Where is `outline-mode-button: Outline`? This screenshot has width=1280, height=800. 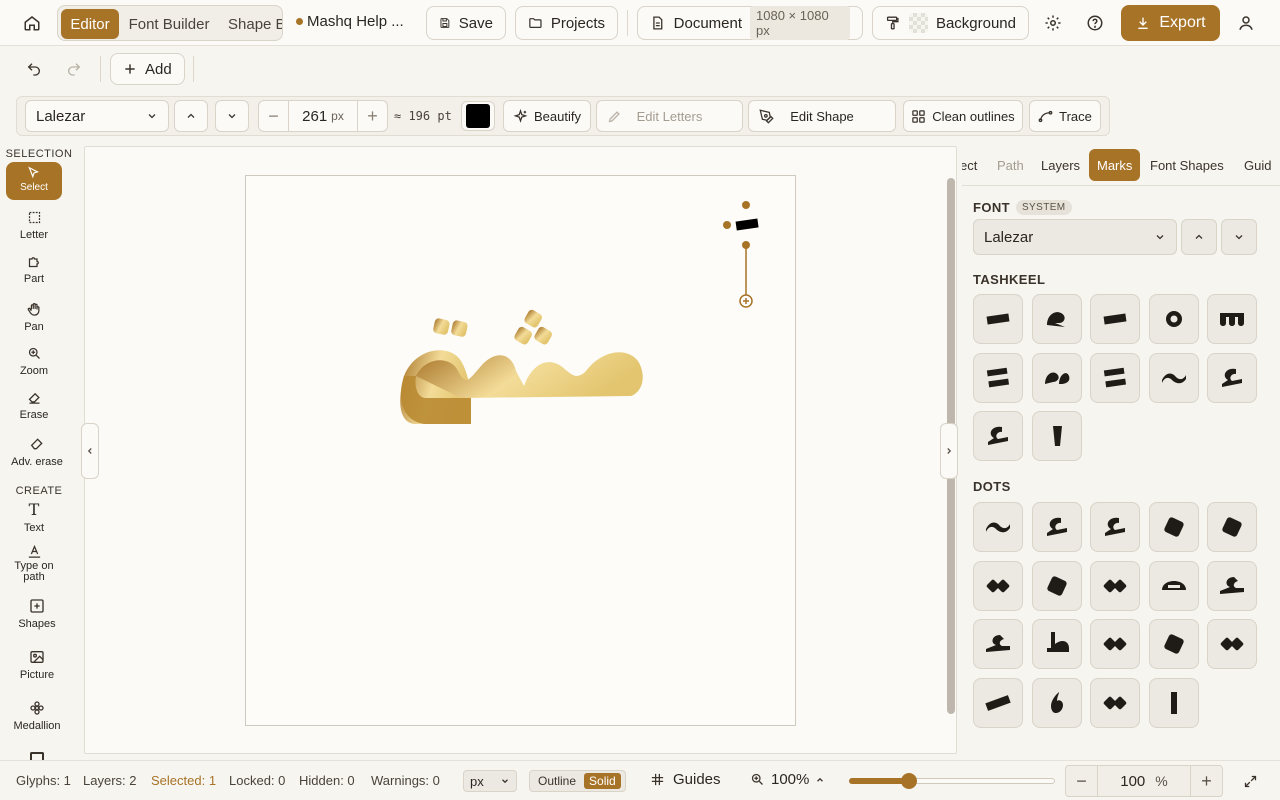
outline-mode-button: Outline is located at coordinates (557, 781).